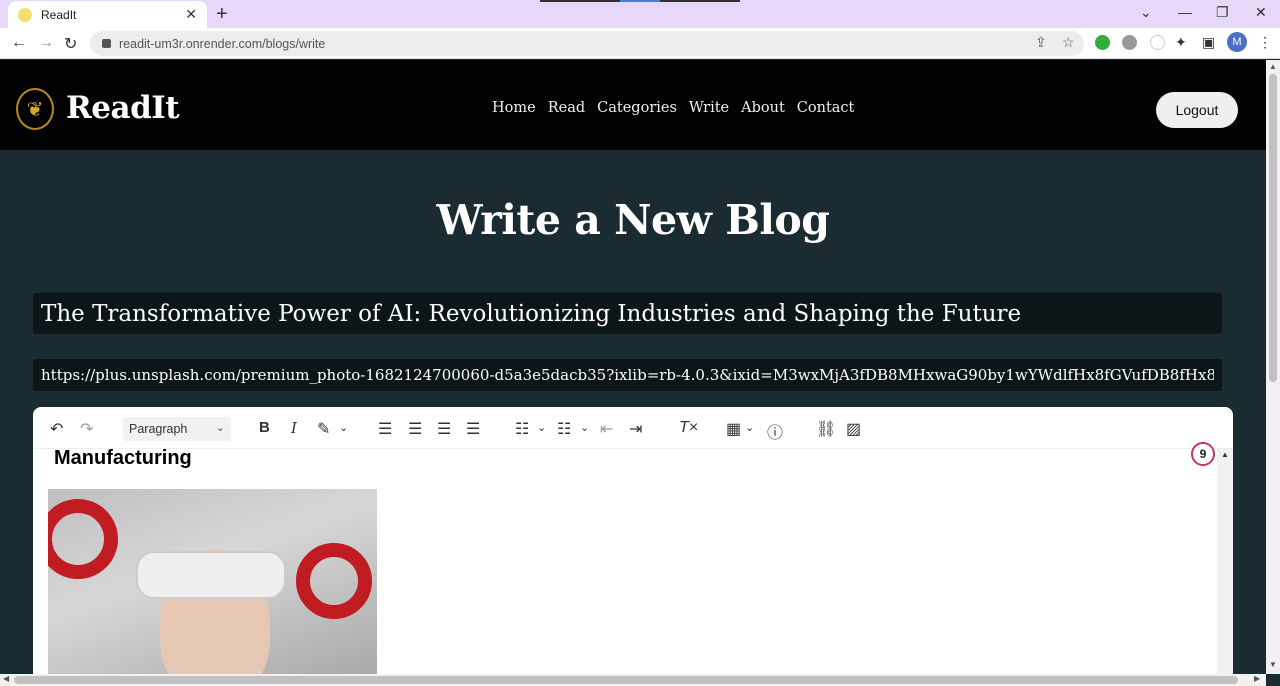 This screenshot has width=1280, height=686. What do you see at coordinates (46, 43) in the screenshot?
I see `forward-icon: →` at bounding box center [46, 43].